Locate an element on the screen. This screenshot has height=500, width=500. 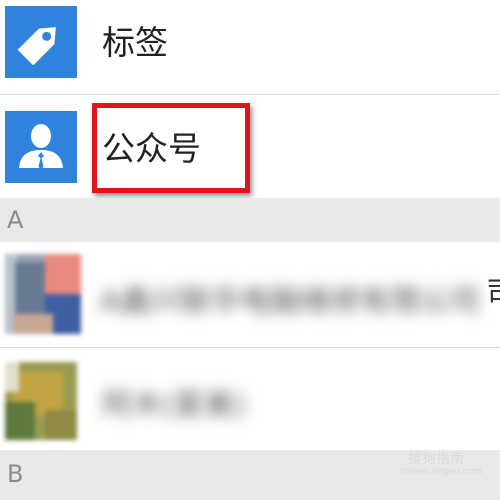
watermark-url: zhinan.sogou.com is located at coordinates (441, 472).